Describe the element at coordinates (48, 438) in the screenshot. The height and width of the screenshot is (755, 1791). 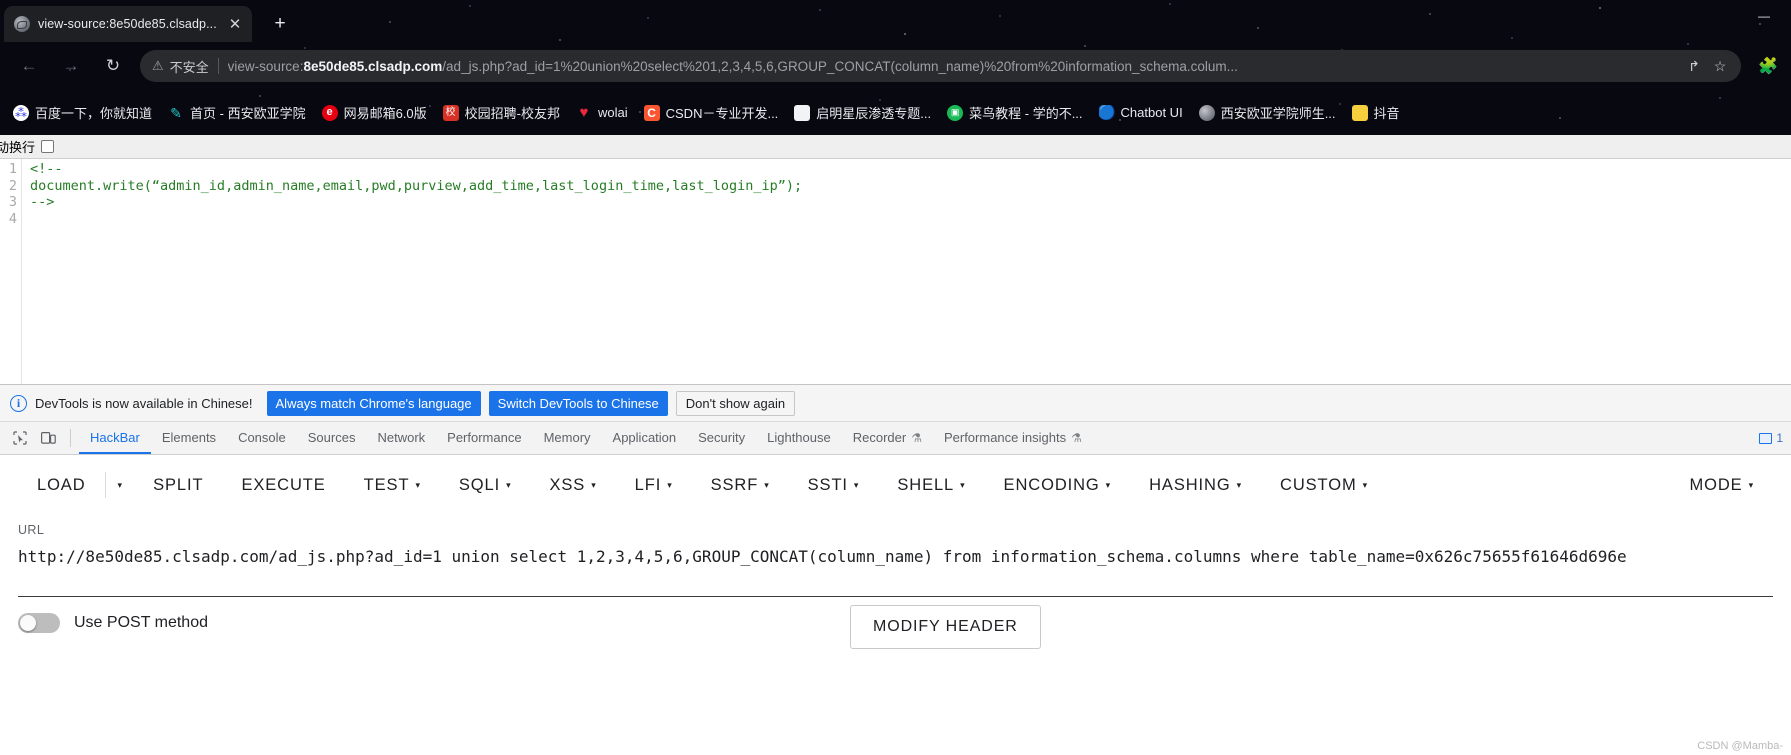
I see `device-toolbar-icon` at that location.